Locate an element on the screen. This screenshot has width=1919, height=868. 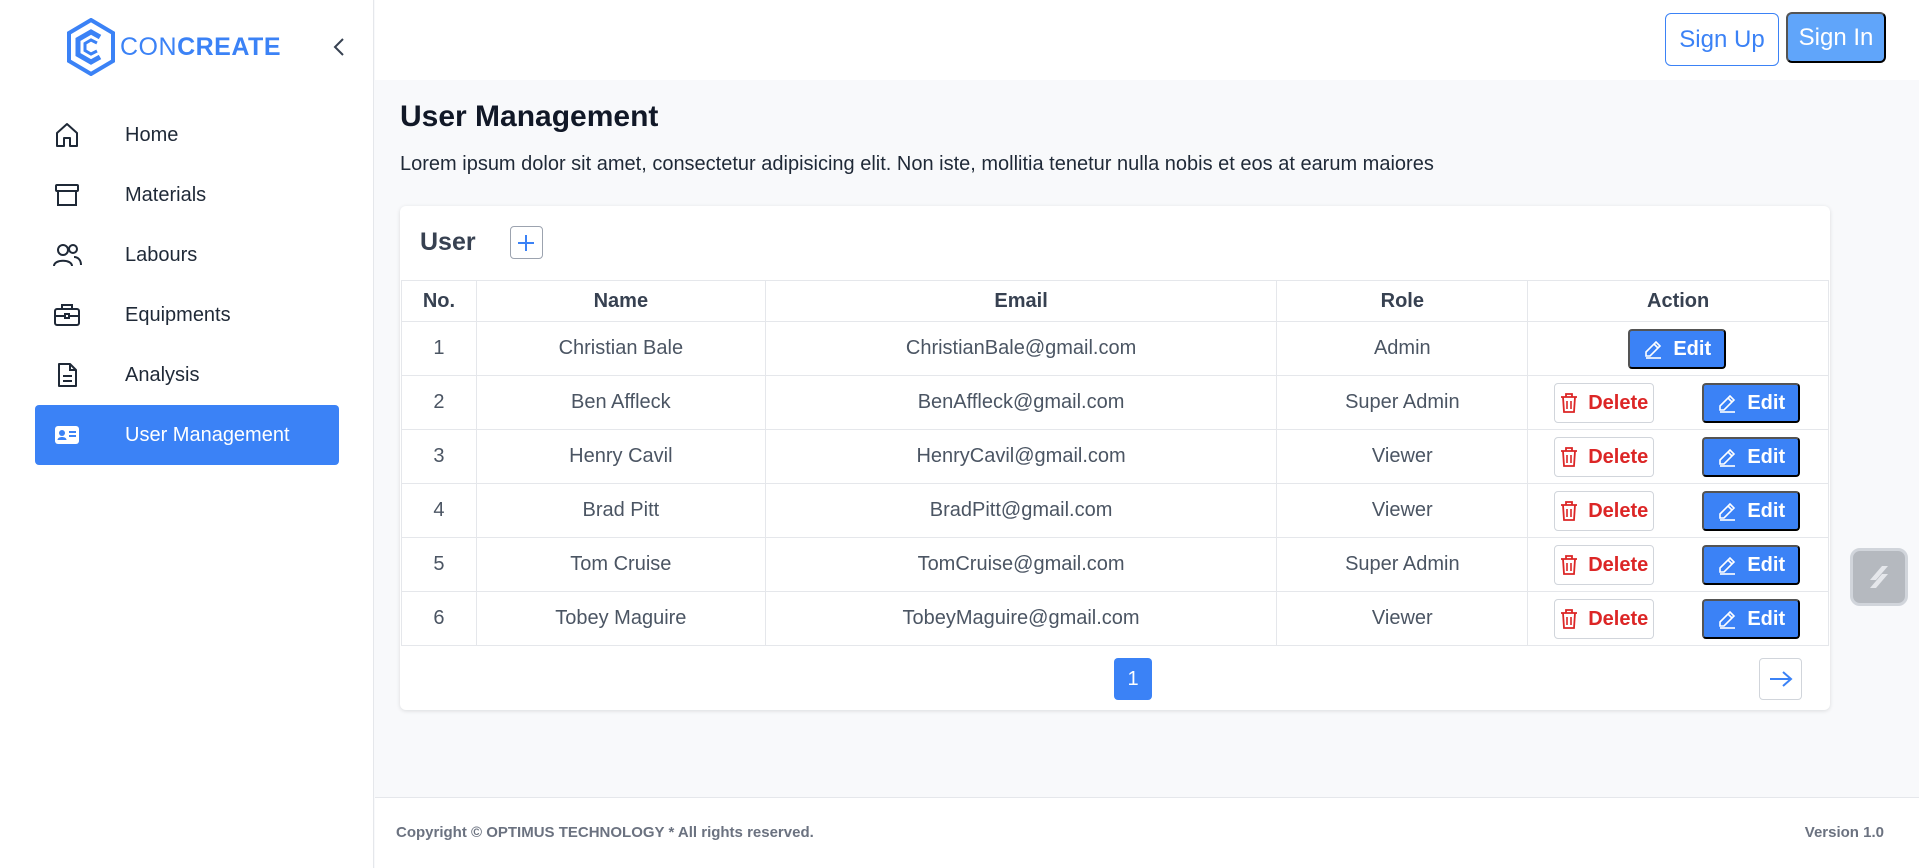
sidebar-item-label: Analysis is located at coordinates (162, 374).